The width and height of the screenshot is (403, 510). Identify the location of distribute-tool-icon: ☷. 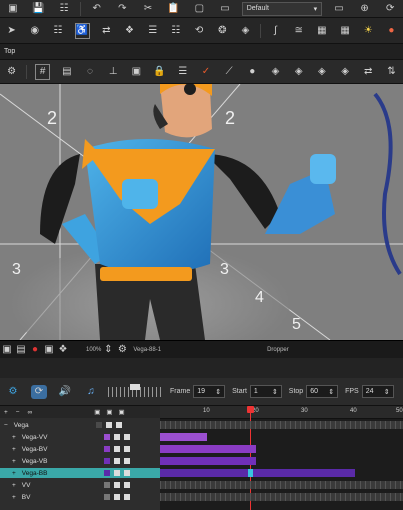
(175, 31).